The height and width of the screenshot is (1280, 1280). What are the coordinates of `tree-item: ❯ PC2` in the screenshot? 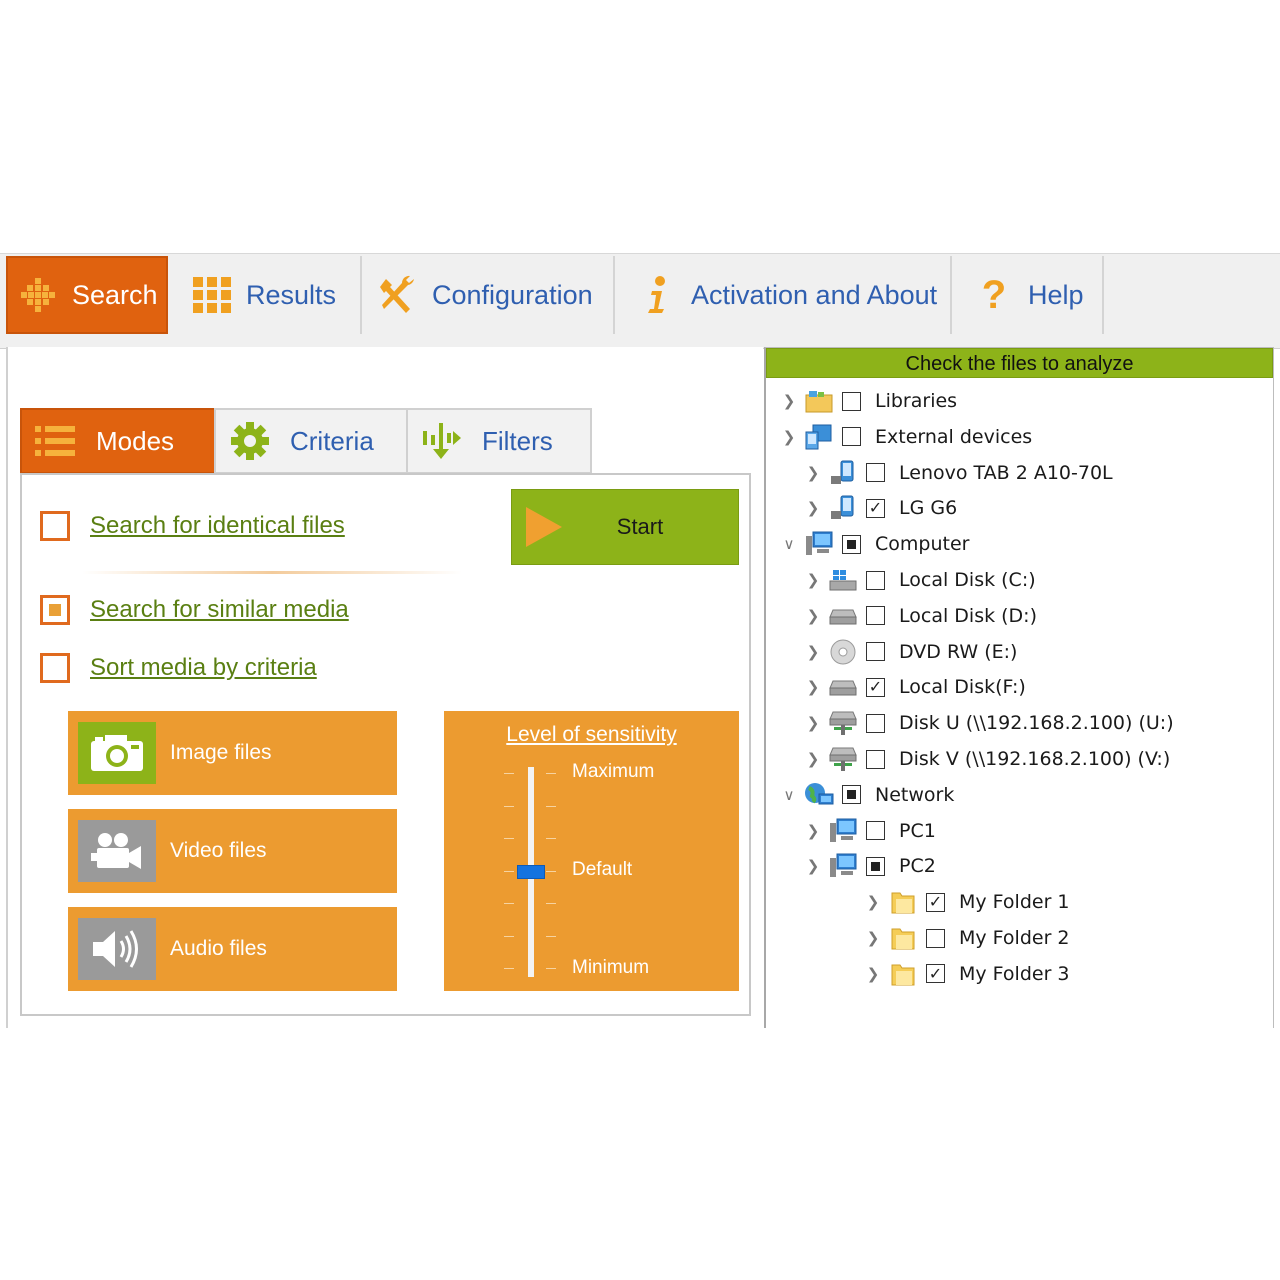 It's located at (870, 866).